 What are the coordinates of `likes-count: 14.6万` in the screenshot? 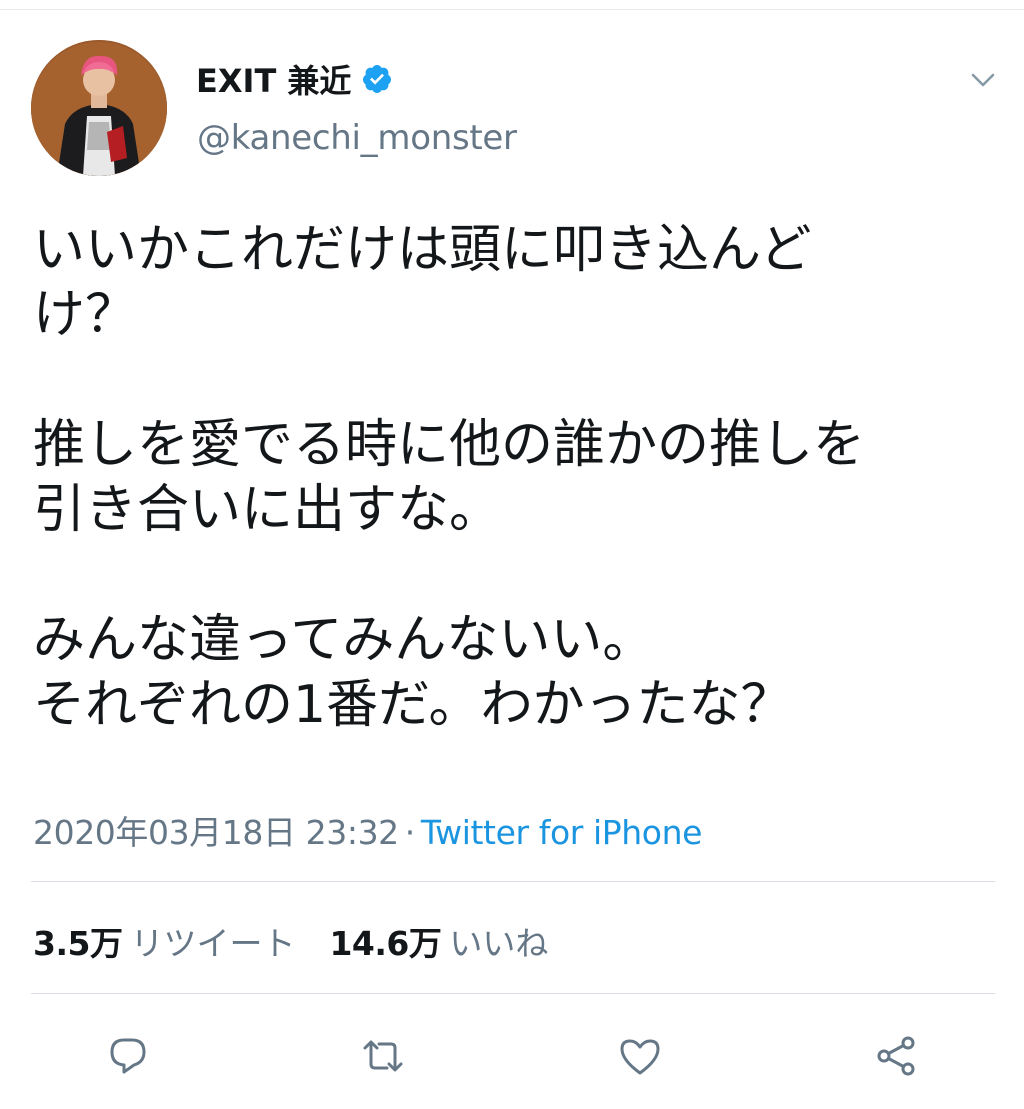 It's located at (385, 943).